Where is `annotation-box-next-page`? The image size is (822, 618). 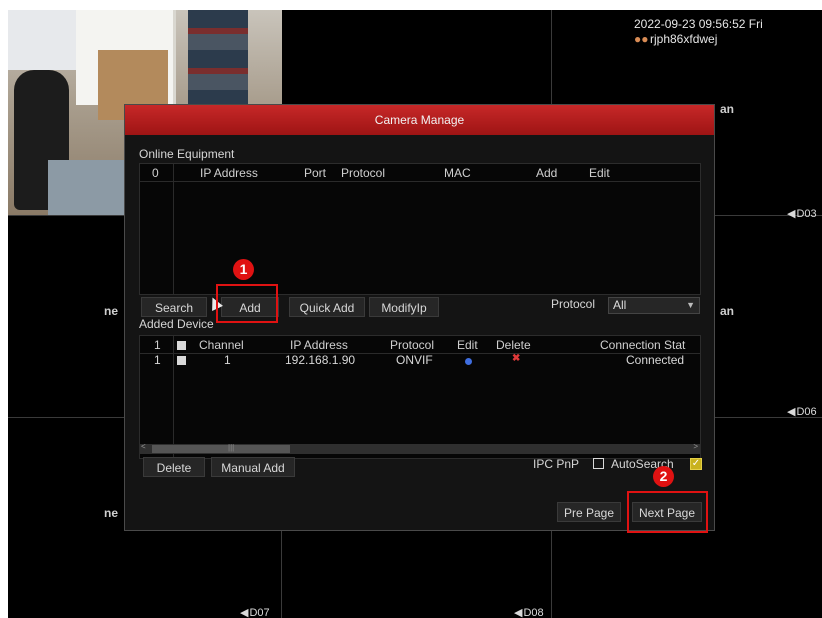 annotation-box-next-page is located at coordinates (667, 512).